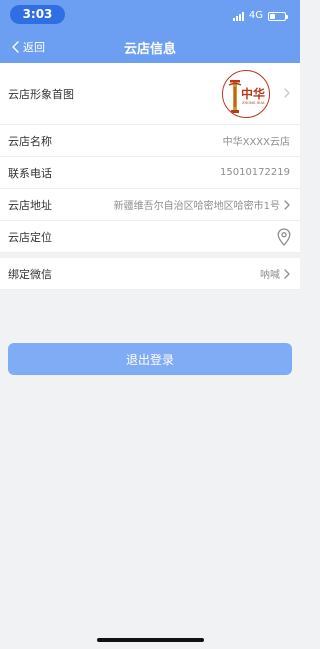 The height and width of the screenshot is (649, 320). I want to click on address-value: 新疆维吾尔自治区哈密地区哈密市1号, so click(196, 206).